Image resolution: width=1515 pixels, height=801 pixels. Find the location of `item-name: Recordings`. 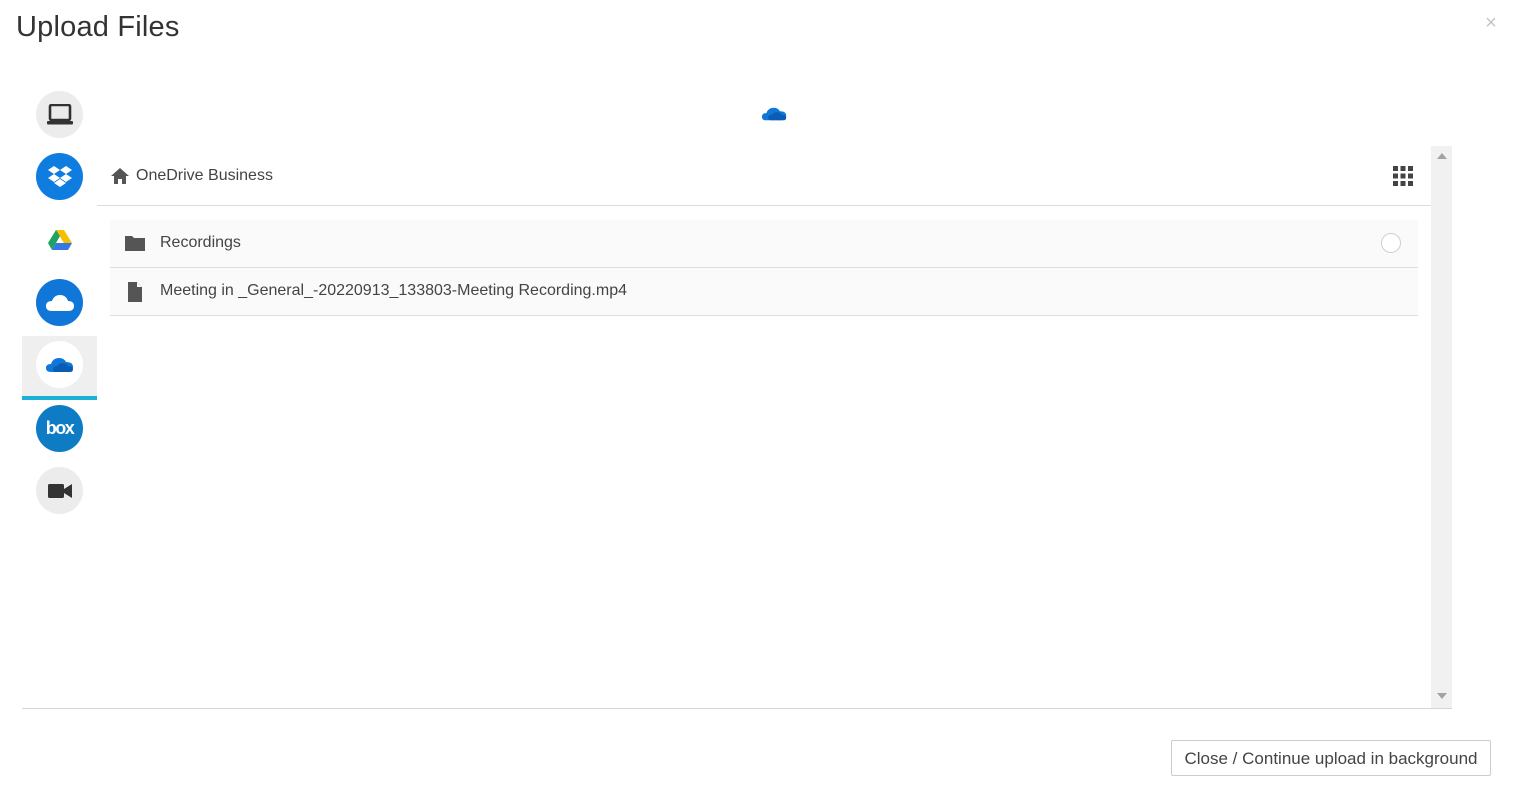

item-name: Recordings is located at coordinates (200, 242).